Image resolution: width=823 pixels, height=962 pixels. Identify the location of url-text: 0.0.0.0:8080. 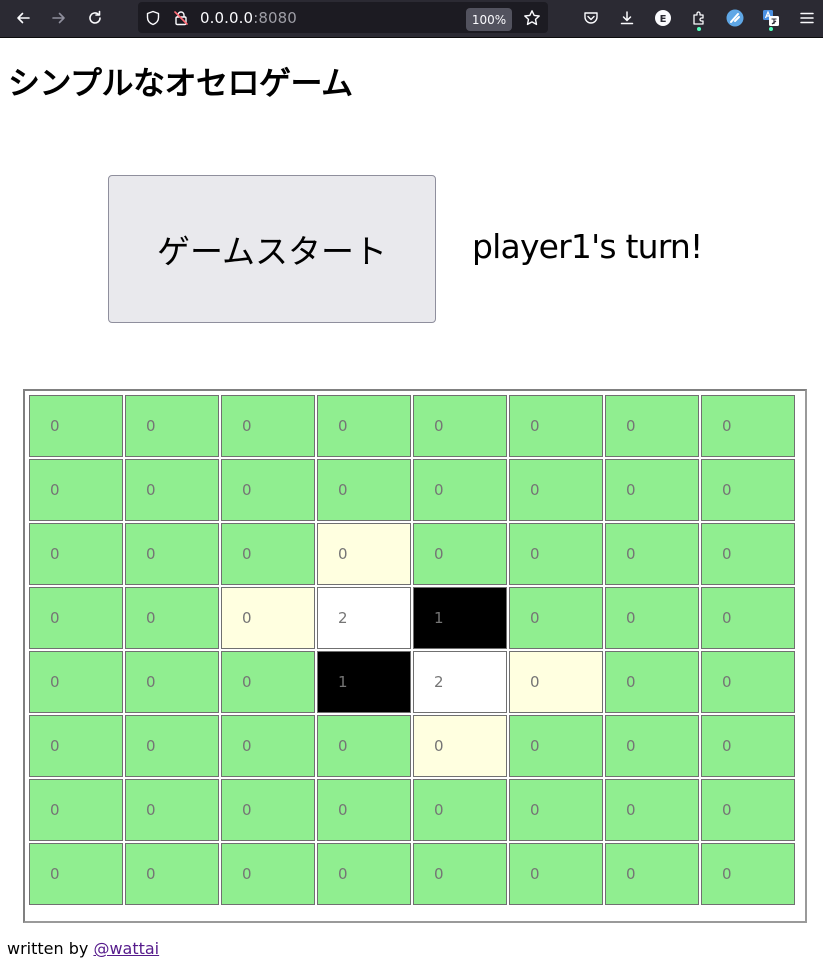
(248, 18).